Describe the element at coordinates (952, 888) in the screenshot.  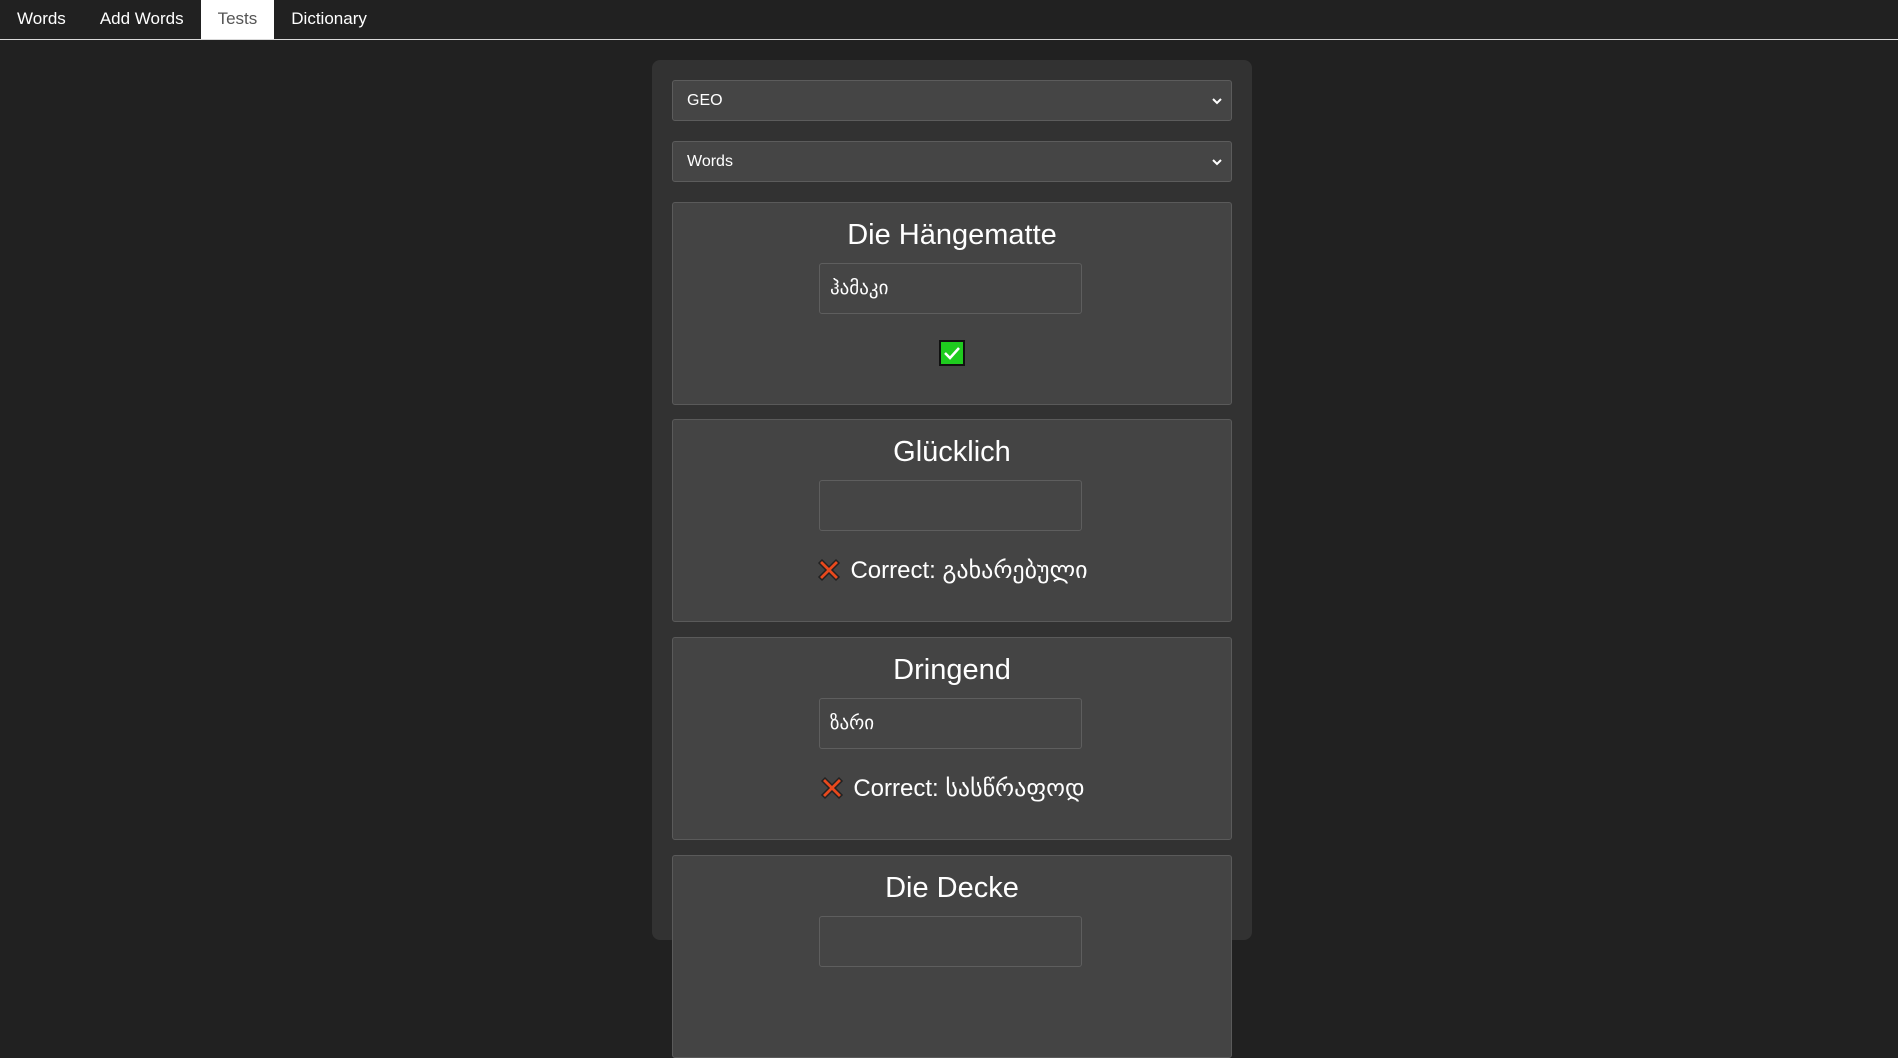
I see `test-word: Die Decke` at that location.